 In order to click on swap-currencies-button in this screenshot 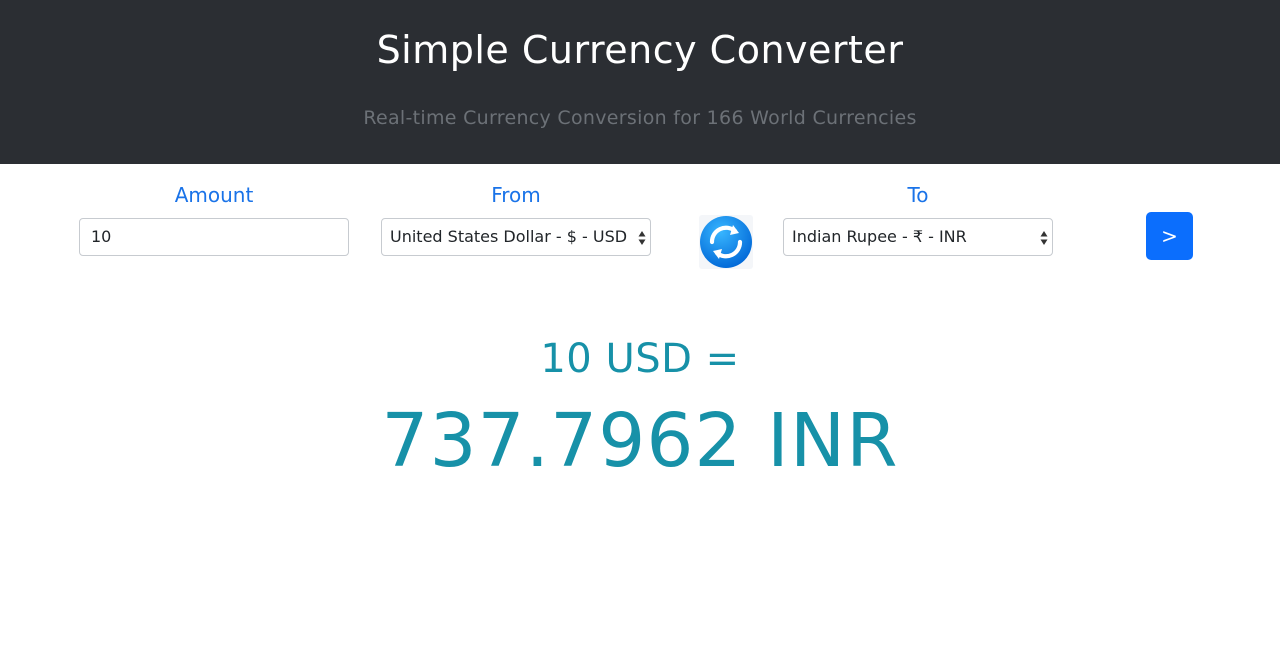, I will do `click(726, 242)`.